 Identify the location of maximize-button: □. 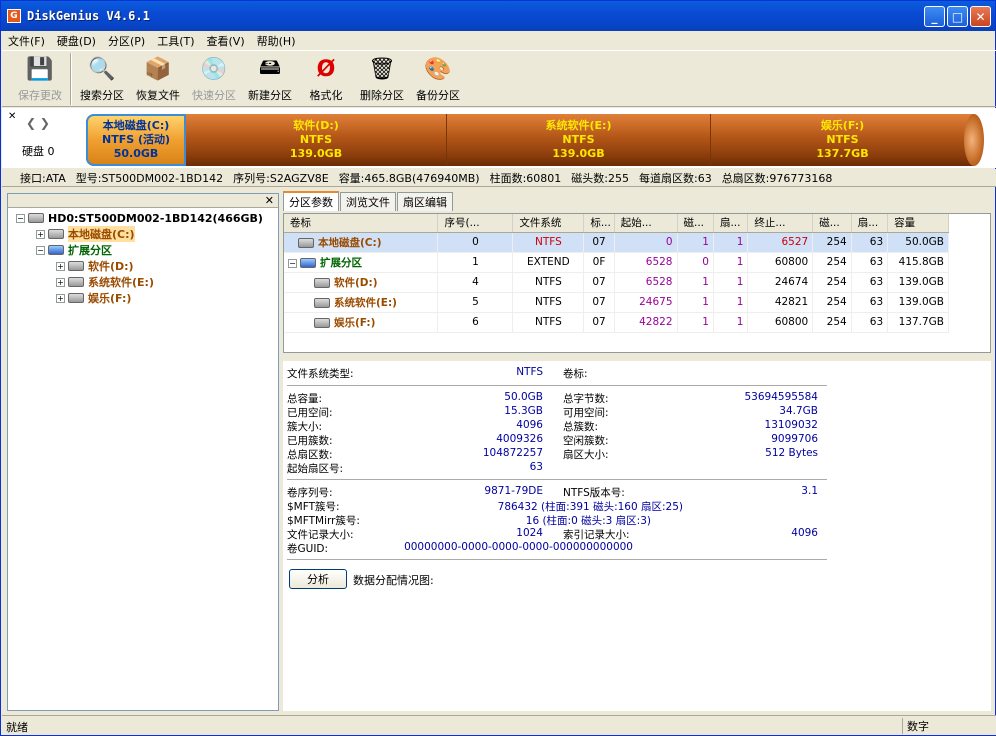
(957, 16).